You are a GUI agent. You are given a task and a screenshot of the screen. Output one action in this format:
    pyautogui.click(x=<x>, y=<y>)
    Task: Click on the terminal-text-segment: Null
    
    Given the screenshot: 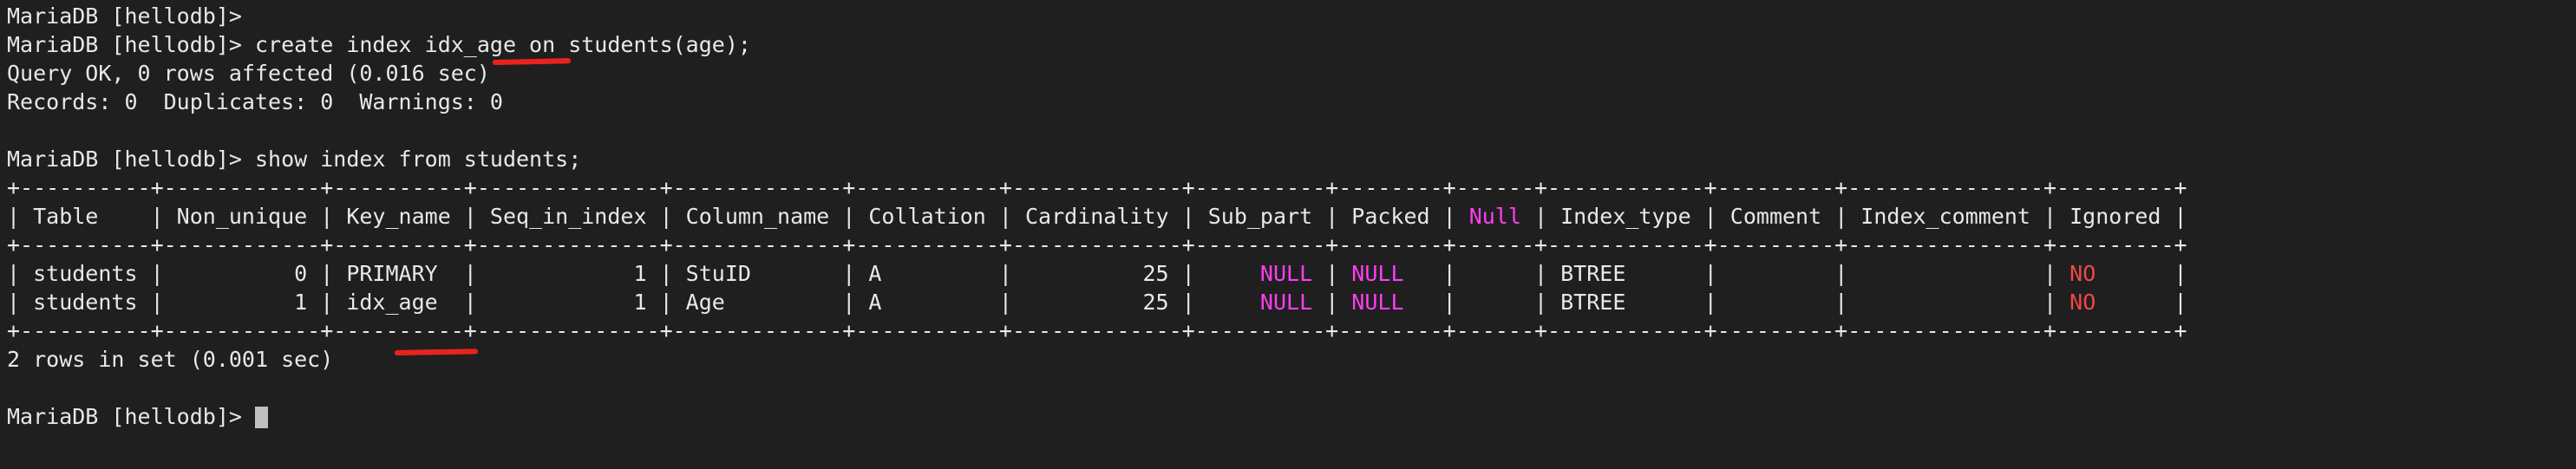 What is the action you would take?
    pyautogui.click(x=1494, y=217)
    